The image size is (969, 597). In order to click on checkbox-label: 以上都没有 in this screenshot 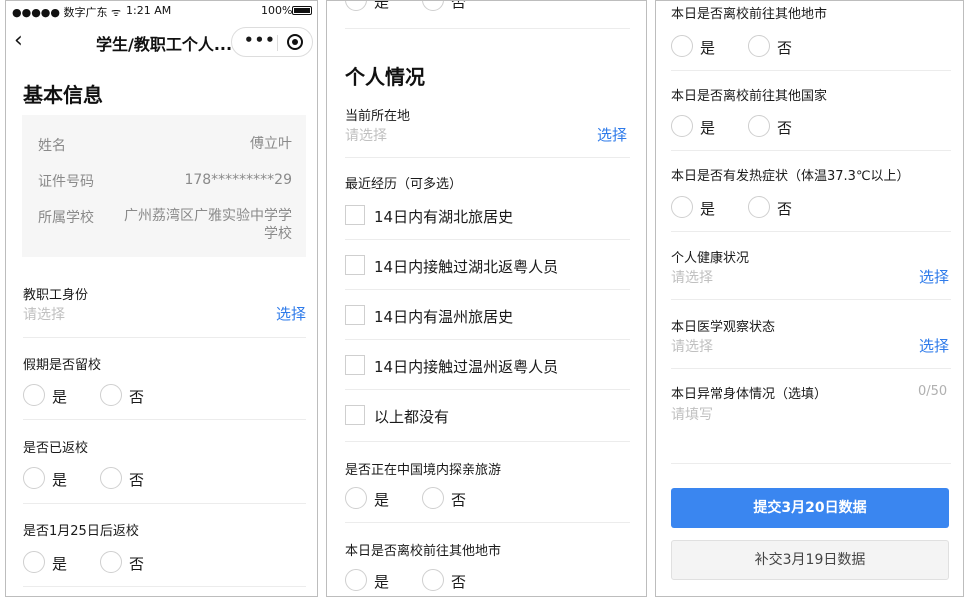, I will do `click(412, 417)`.